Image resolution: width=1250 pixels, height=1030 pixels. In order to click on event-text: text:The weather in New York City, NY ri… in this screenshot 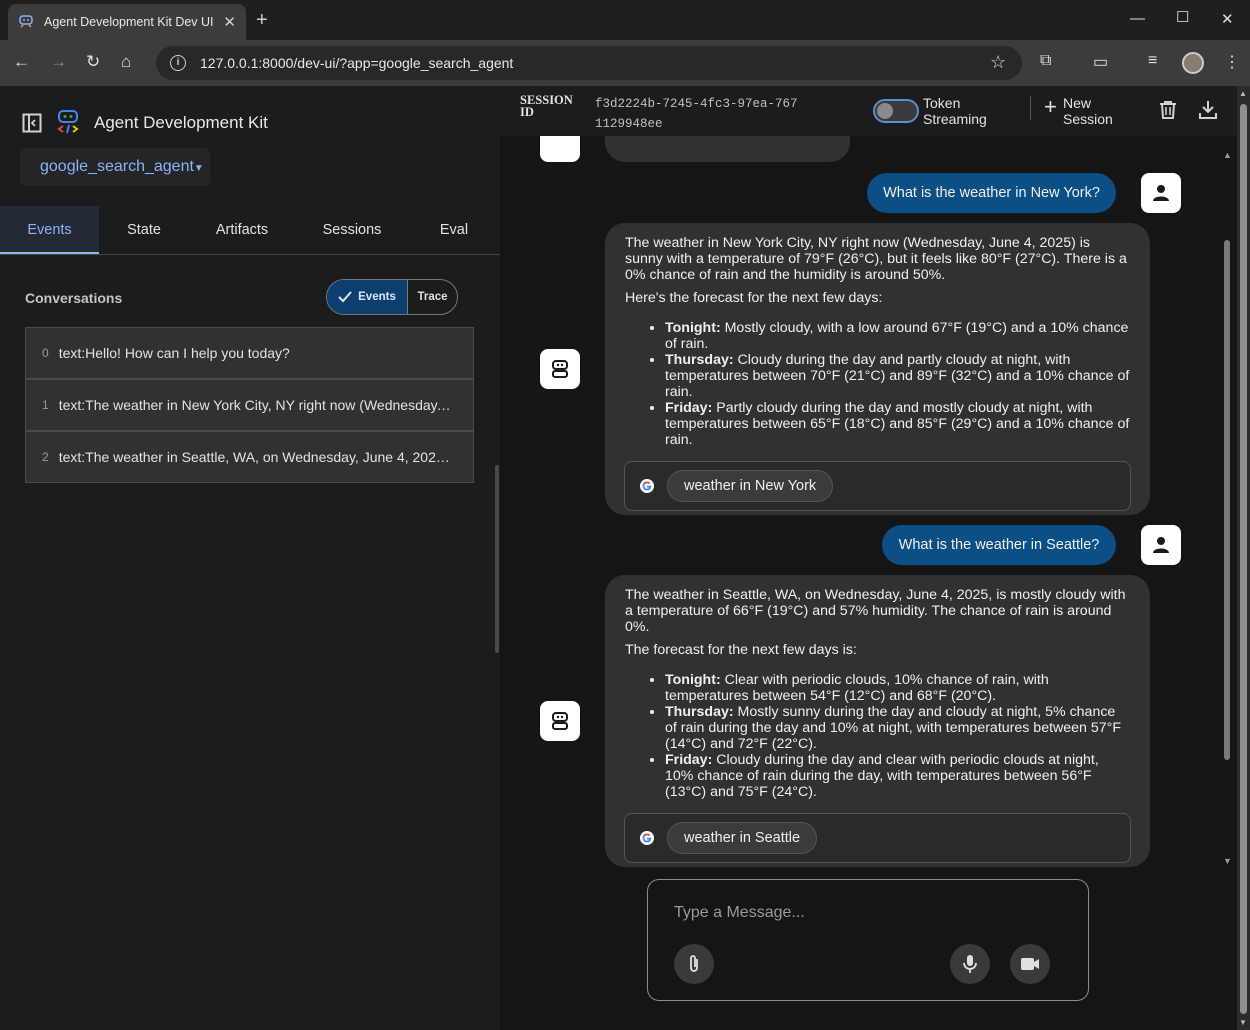, I will do `click(256, 405)`.